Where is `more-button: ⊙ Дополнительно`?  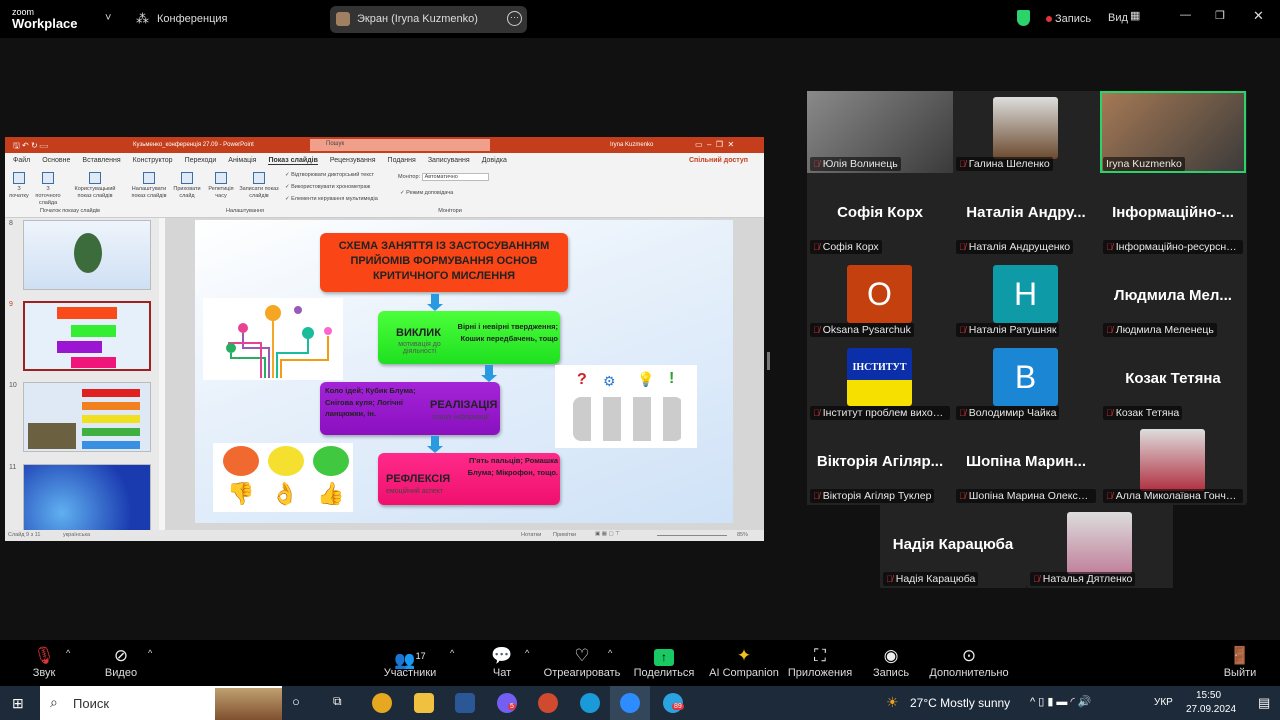
more-button: ⊙ Дополнительно is located at coordinates (969, 662).